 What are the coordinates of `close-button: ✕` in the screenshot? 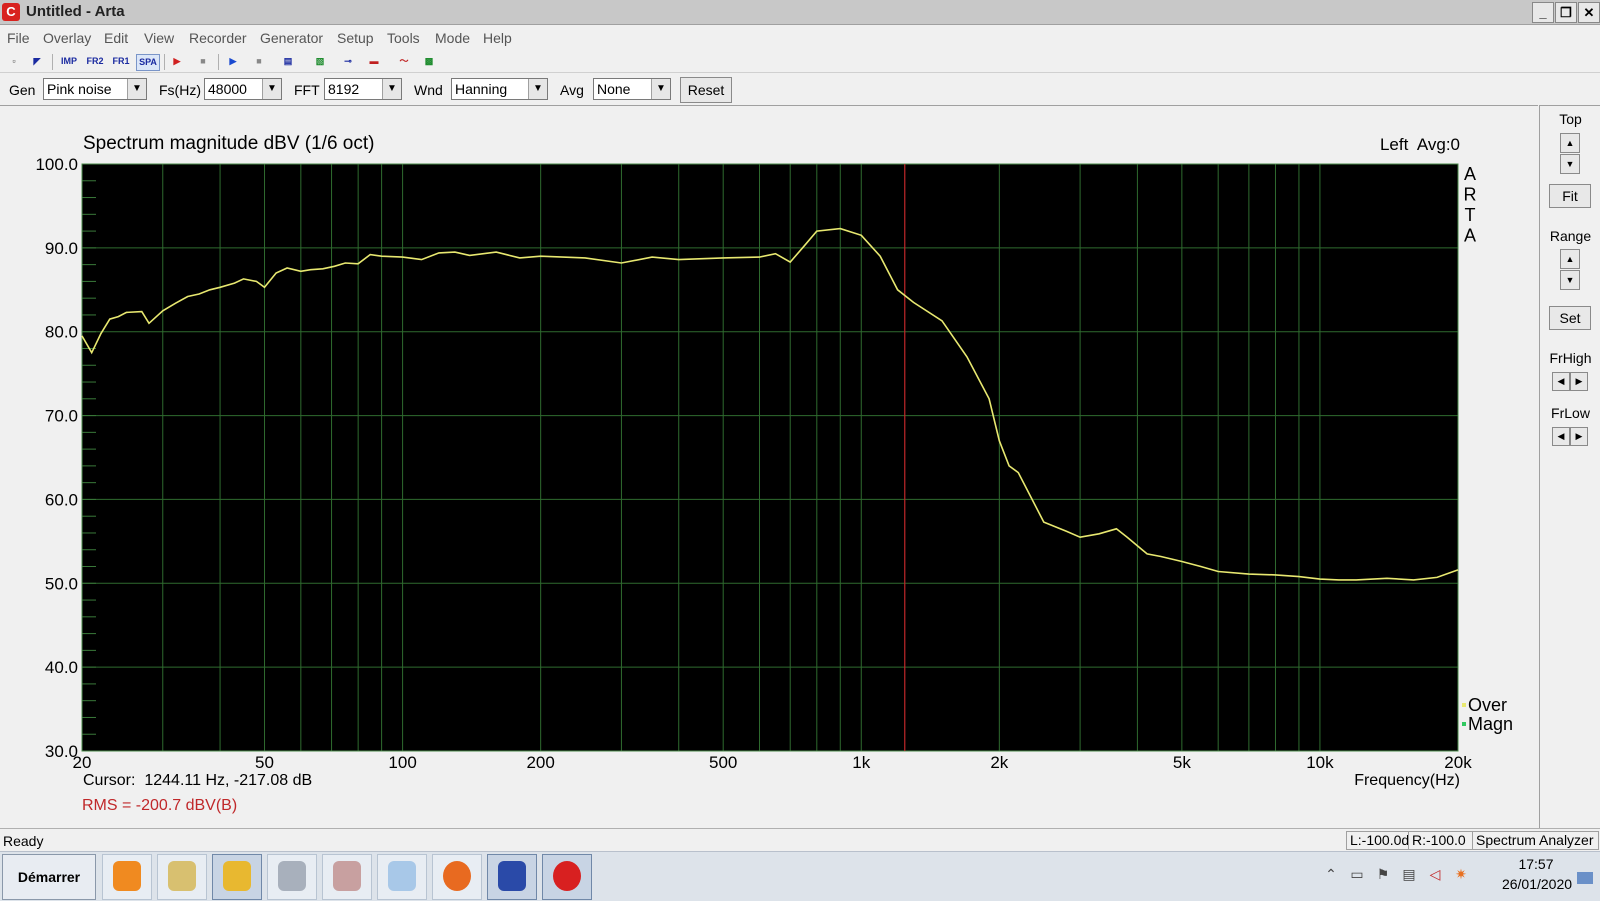 It's located at (1589, 12).